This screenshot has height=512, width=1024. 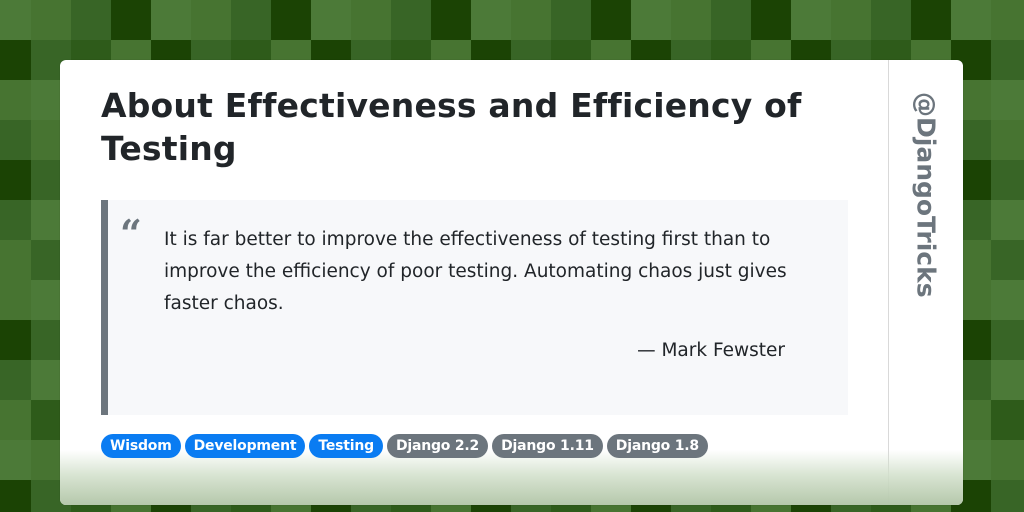 I want to click on tag-django-1-11: Django 1.11, so click(x=547, y=446).